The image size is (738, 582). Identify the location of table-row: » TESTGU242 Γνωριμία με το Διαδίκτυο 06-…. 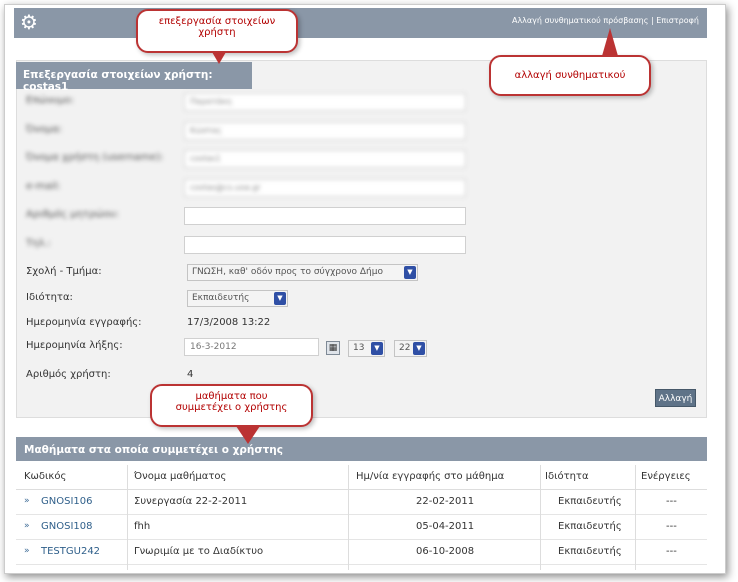
(361, 552).